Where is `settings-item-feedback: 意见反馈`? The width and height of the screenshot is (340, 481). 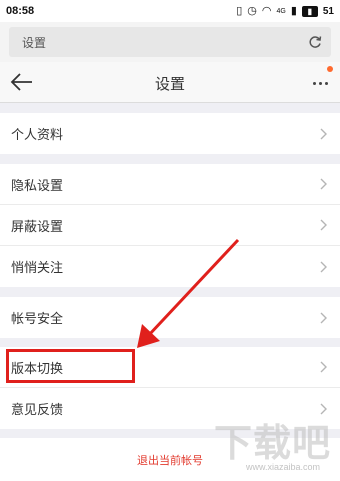
settings-item-feedback: 意见反馈 is located at coordinates (170, 408).